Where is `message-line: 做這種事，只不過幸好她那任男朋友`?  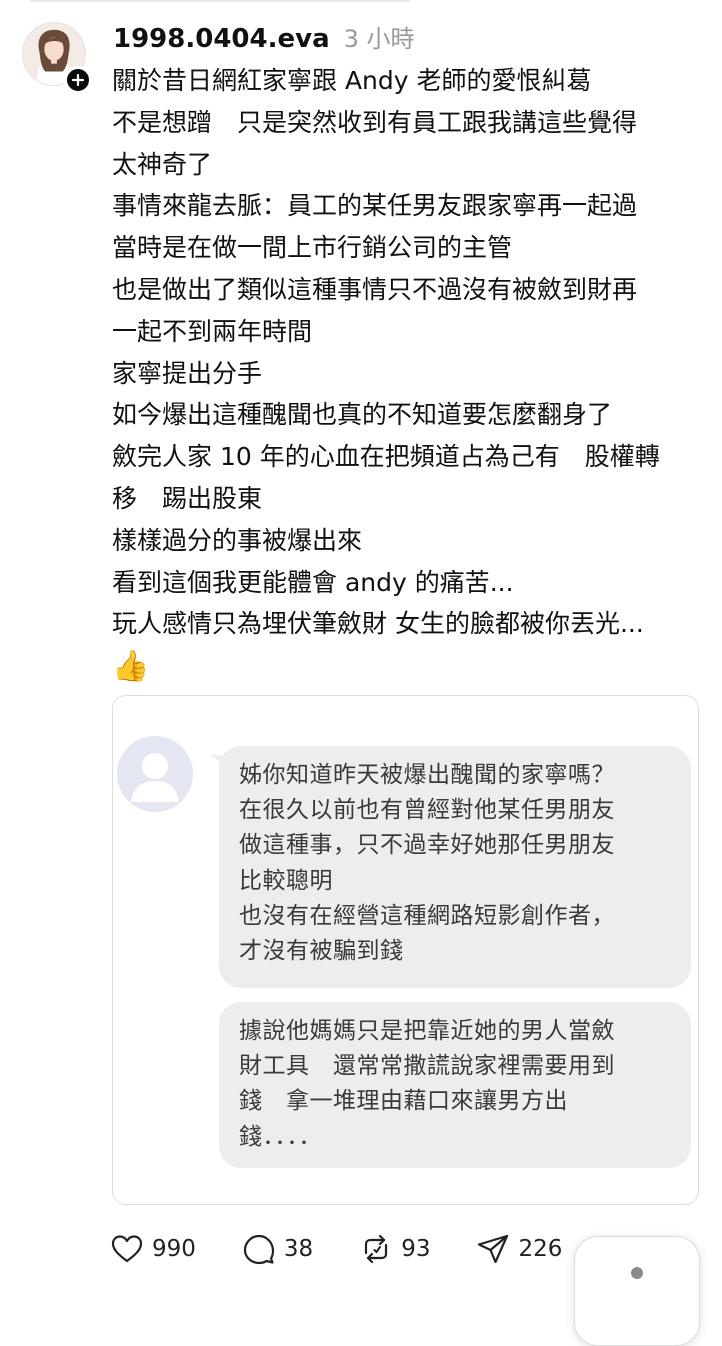
message-line: 做這種事，只不過幸好她那任男朋友 is located at coordinates (427, 845).